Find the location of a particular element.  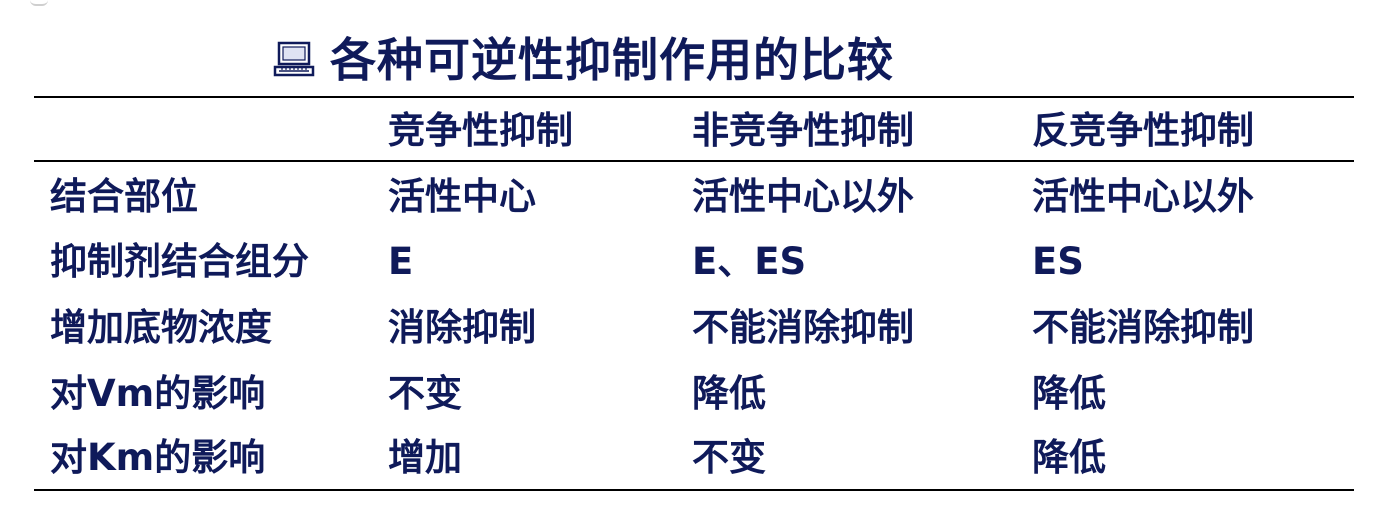

row-label-binding-site: 结合部位 is located at coordinates (124, 196).